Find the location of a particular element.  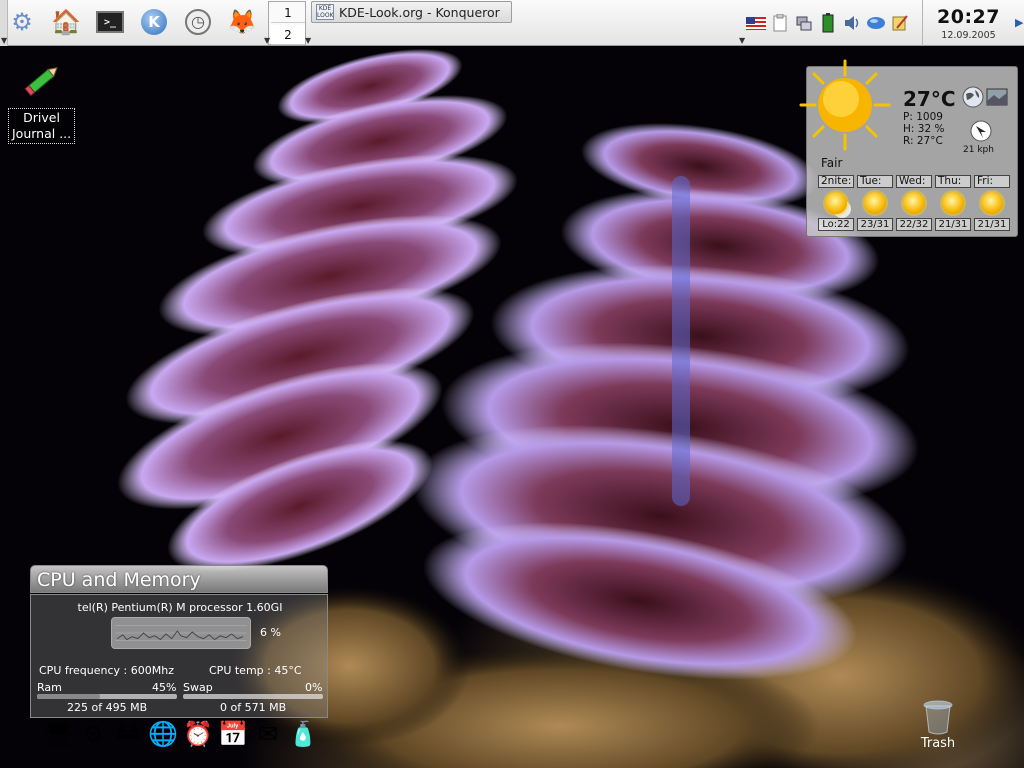

weather-pressure: P: 1009 is located at coordinates (923, 117).